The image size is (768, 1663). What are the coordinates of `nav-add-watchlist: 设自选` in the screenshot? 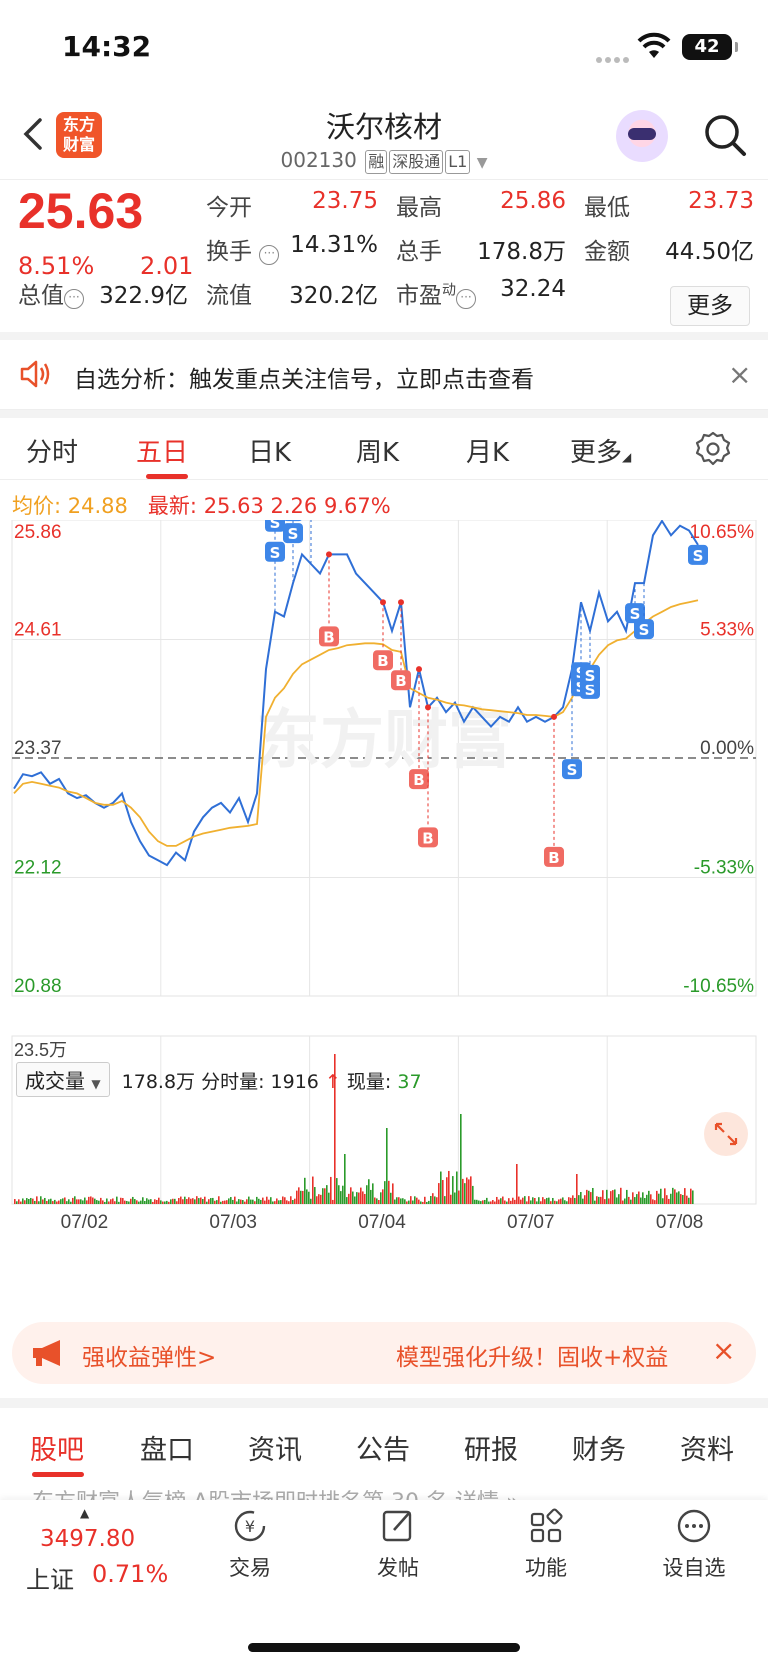 It's located at (694, 1544).